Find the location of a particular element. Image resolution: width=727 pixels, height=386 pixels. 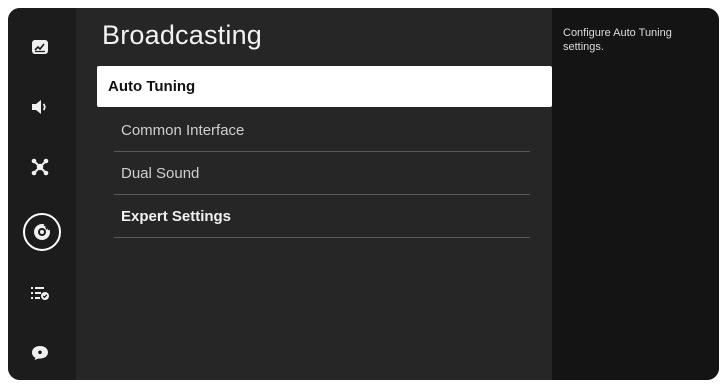

menu-item-label: Common Interface is located at coordinates (183, 130).